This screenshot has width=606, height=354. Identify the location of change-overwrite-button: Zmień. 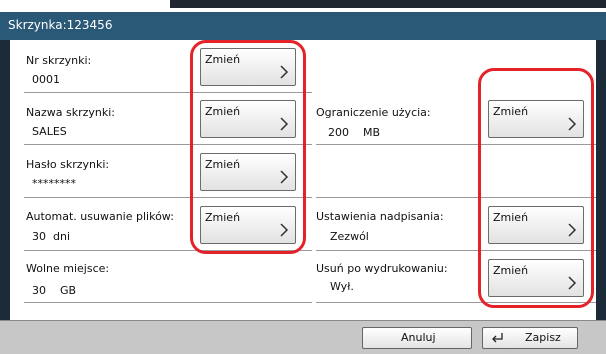
(536, 225).